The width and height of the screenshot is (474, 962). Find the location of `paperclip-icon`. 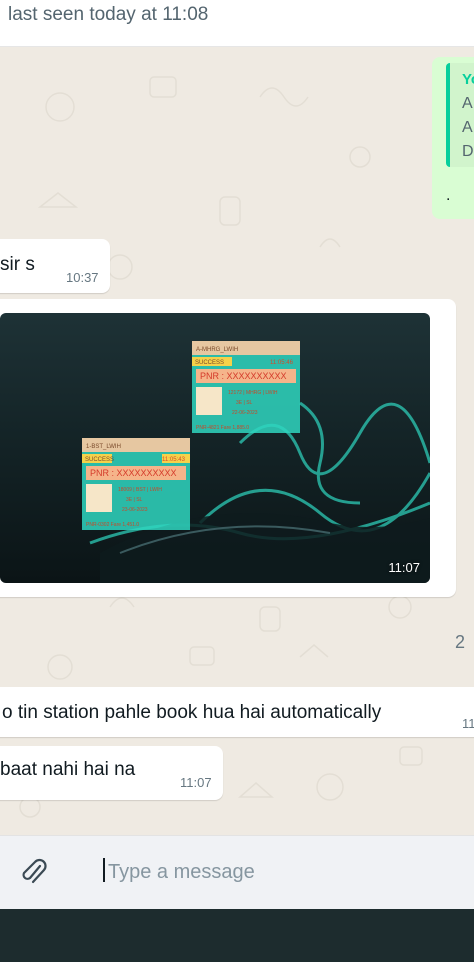

paperclip-icon is located at coordinates (34, 873).